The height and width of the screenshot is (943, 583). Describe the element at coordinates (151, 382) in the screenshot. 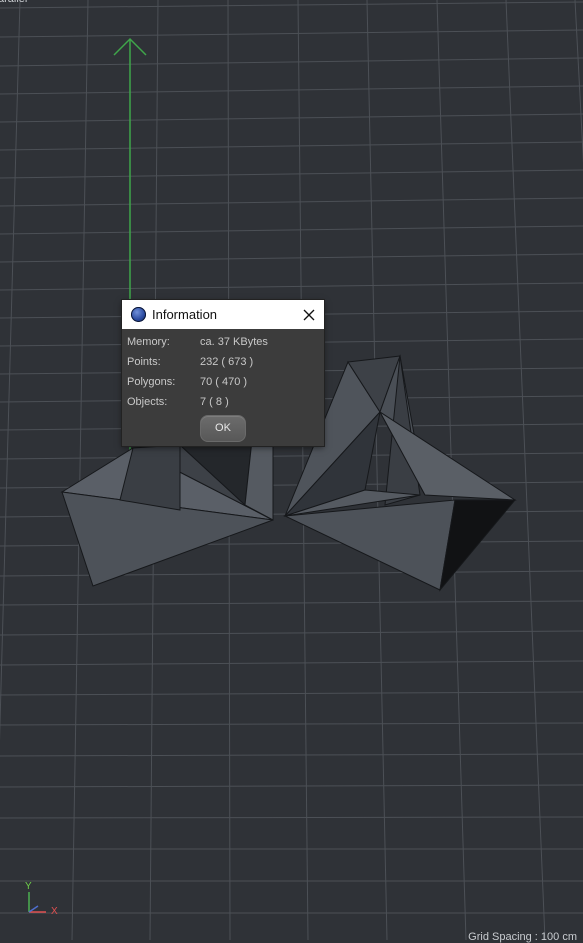

I see `info-label: Polygons:` at that location.